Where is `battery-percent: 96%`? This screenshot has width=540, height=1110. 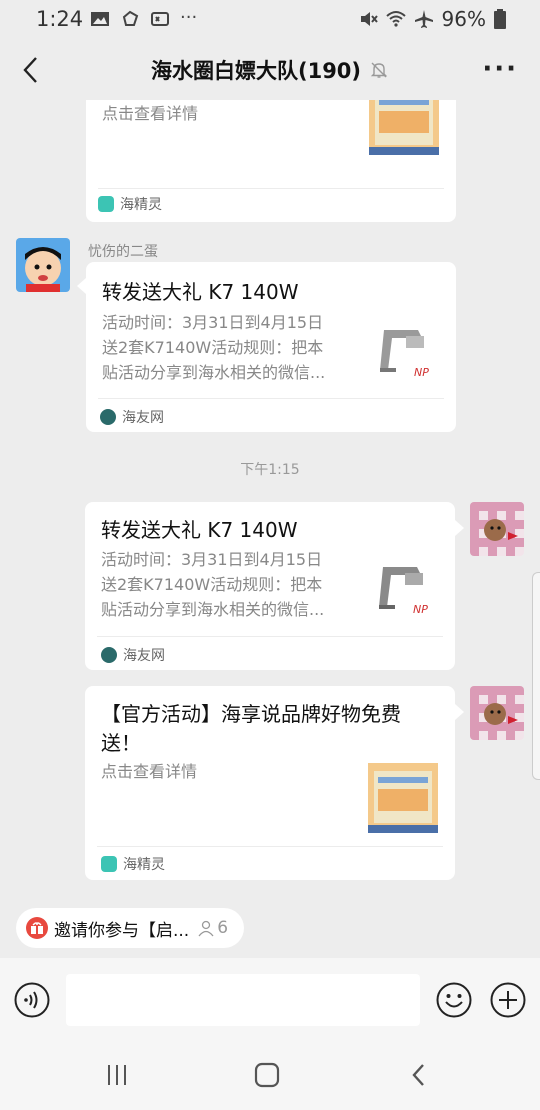
battery-percent: 96% is located at coordinates (463, 19).